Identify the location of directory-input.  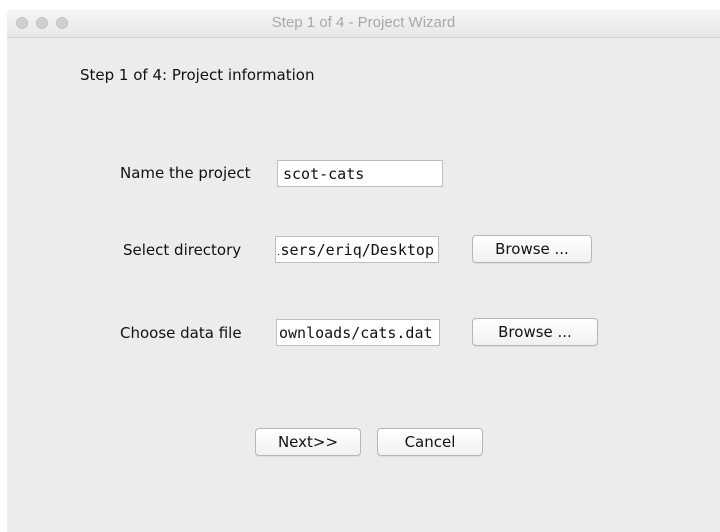
(357, 249).